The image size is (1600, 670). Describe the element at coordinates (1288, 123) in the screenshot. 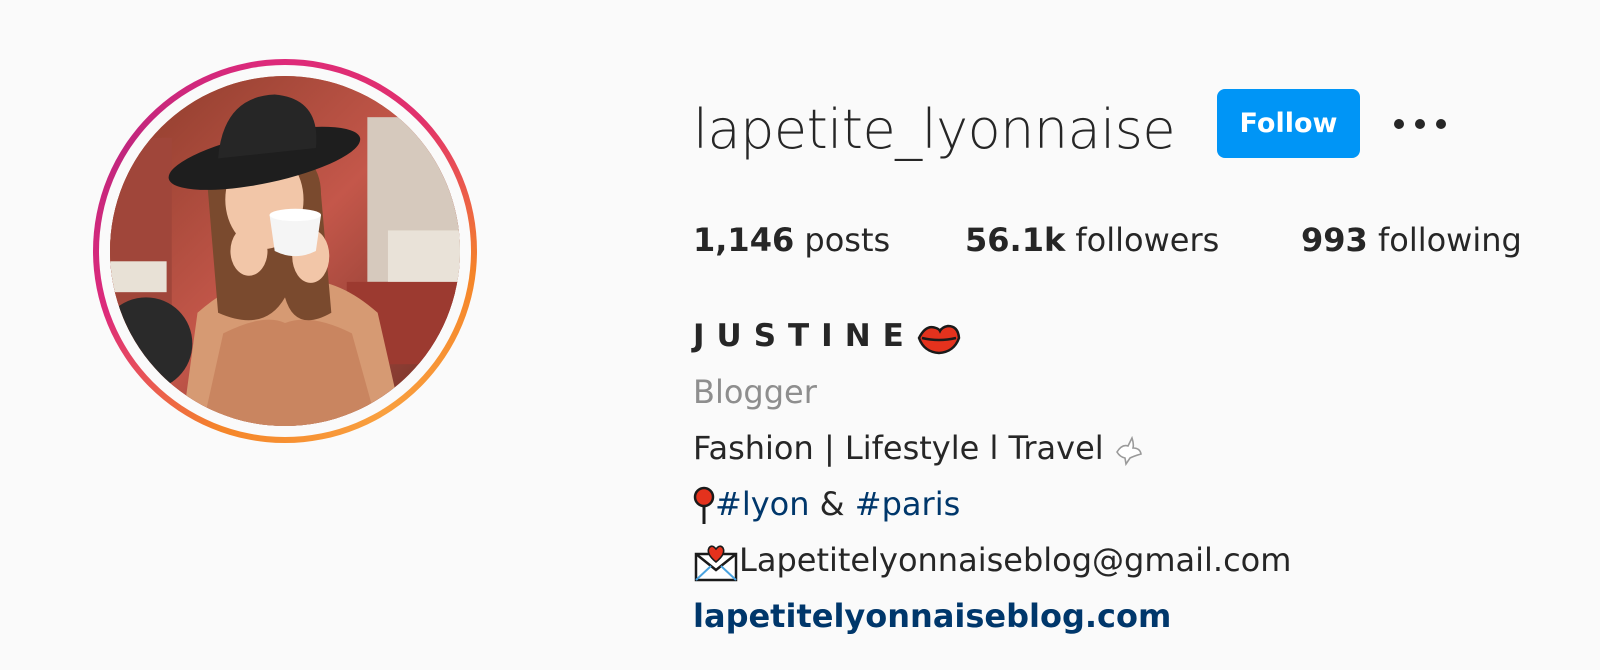

I see `follow-button: Follow` at that location.